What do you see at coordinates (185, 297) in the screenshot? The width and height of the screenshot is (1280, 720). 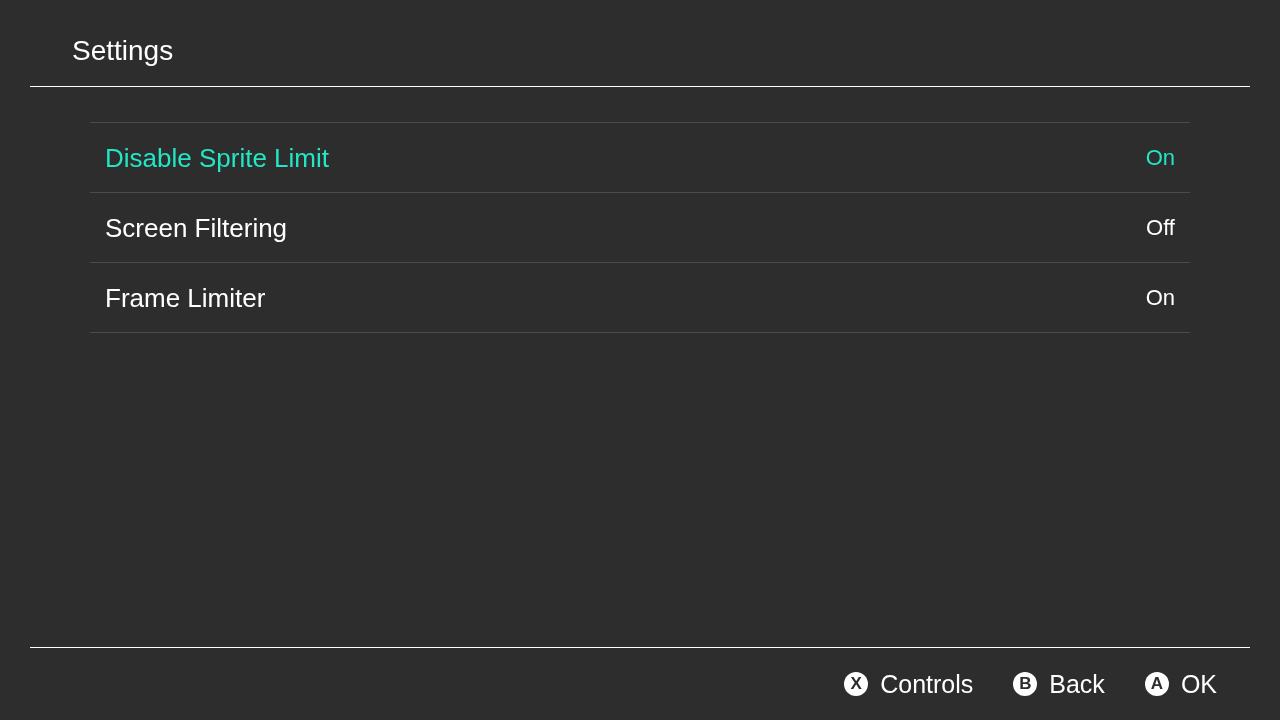 I see `setting-name: Frame Limiter` at bounding box center [185, 297].